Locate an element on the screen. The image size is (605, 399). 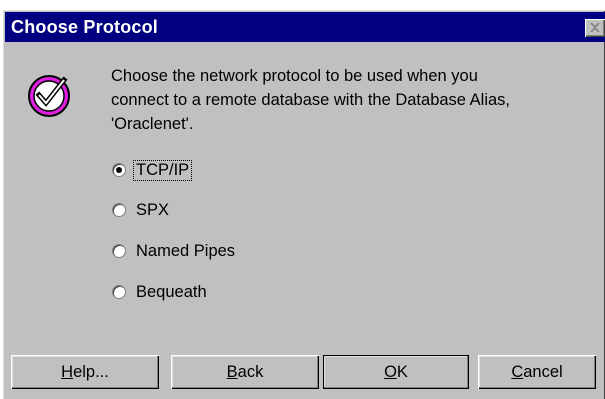
radio-label-bequeath: Bequeath is located at coordinates (171, 291).